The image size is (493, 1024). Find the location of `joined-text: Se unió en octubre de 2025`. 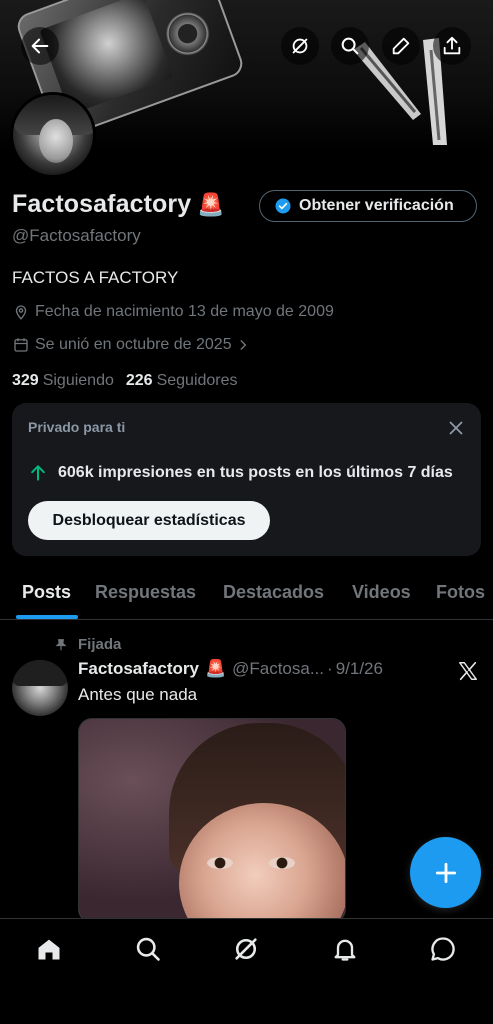

joined-text: Se unió en octubre de 2025 is located at coordinates (133, 344).